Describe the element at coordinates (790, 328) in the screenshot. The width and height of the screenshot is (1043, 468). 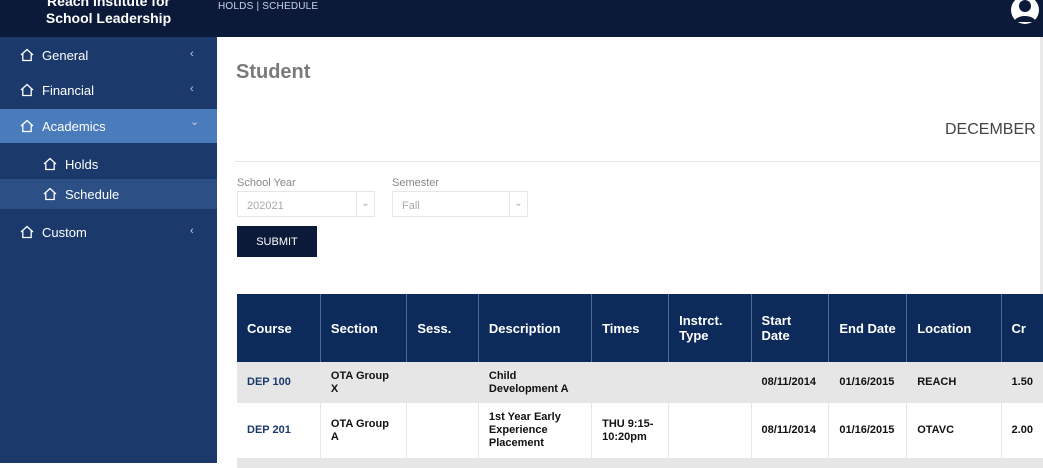
I see `column-header-start-date: Start Date` at that location.